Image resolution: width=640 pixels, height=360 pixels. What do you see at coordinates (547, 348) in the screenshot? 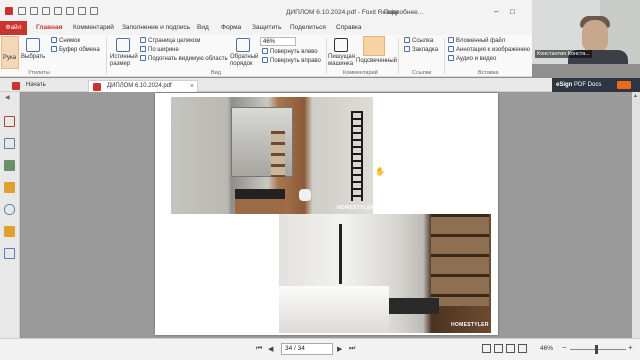
I see `zoom-level: 46%` at bounding box center [547, 348].